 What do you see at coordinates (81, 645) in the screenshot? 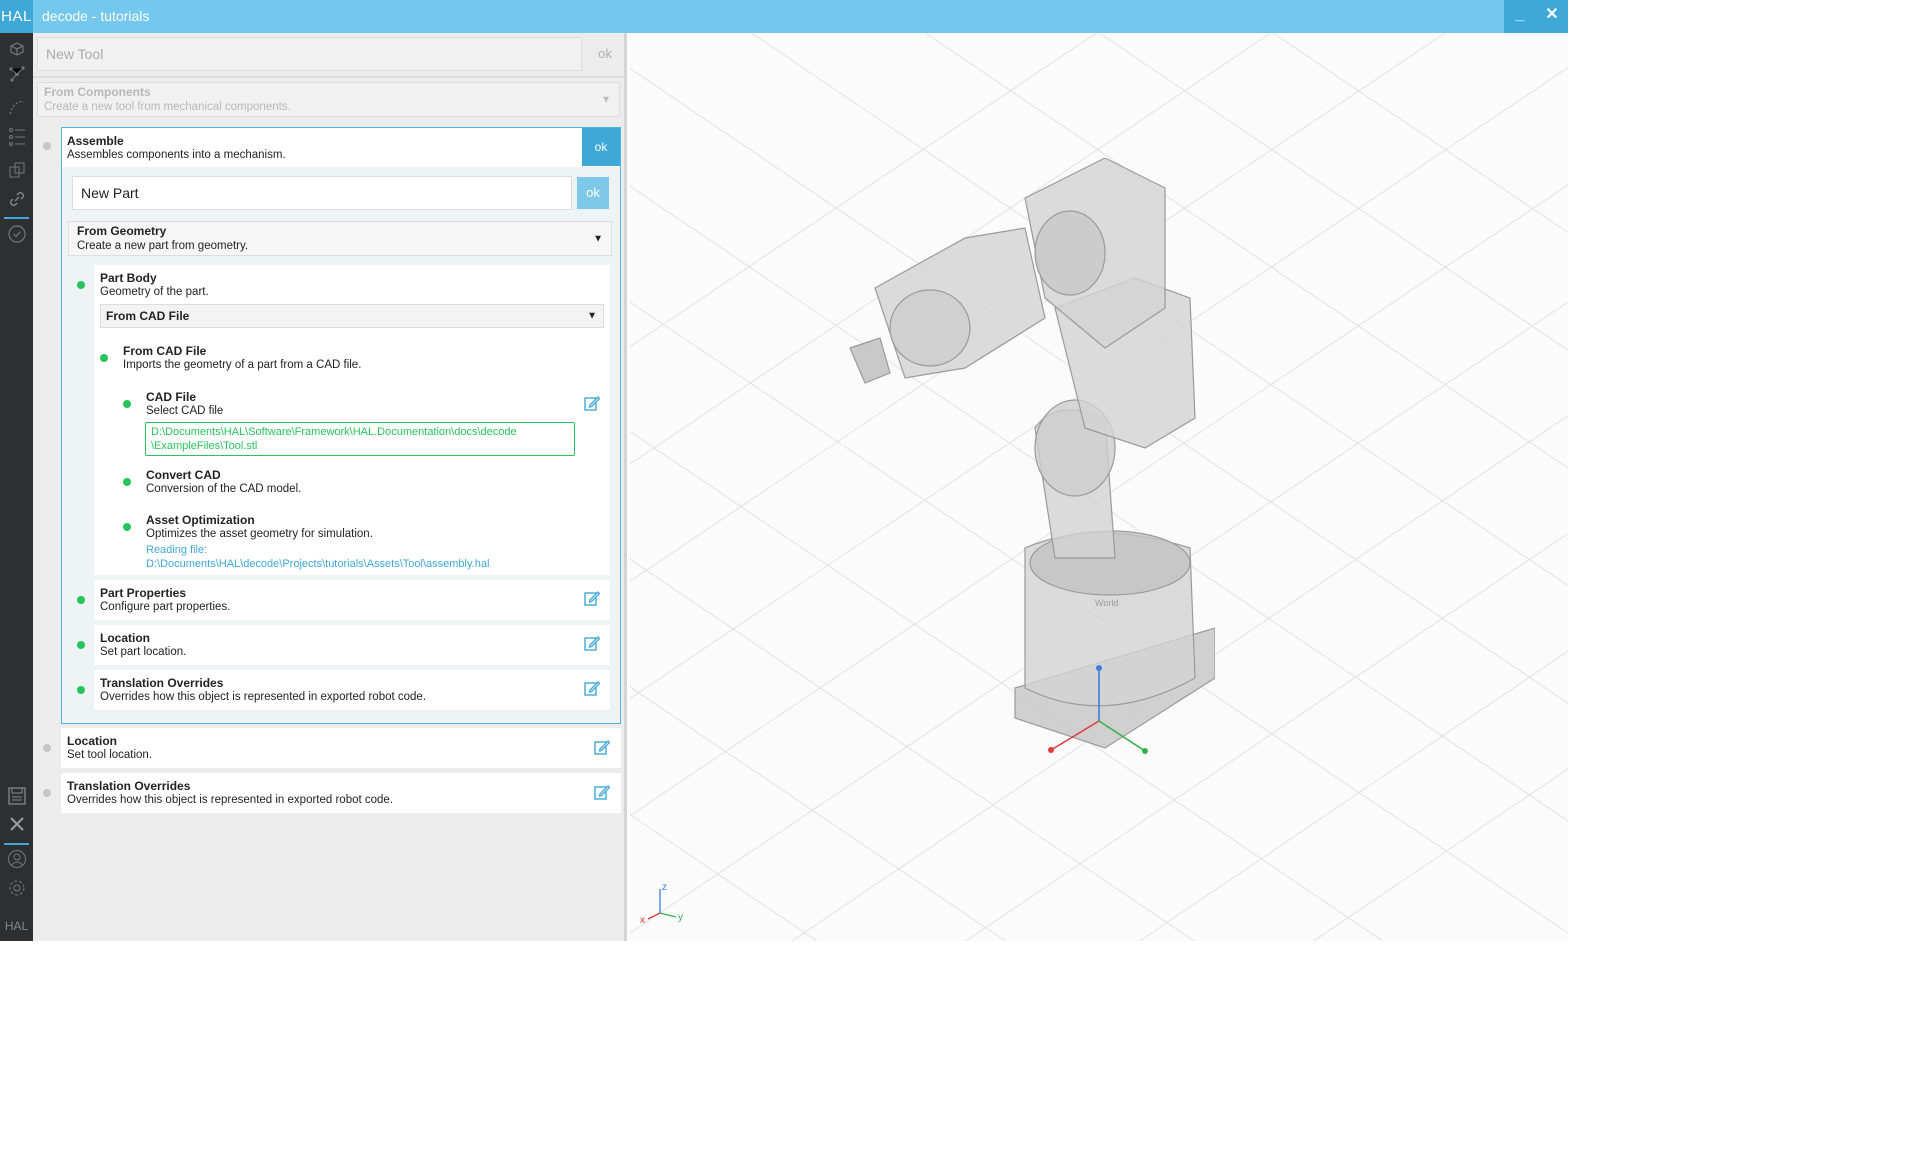
I see `part-location-status-dot` at bounding box center [81, 645].